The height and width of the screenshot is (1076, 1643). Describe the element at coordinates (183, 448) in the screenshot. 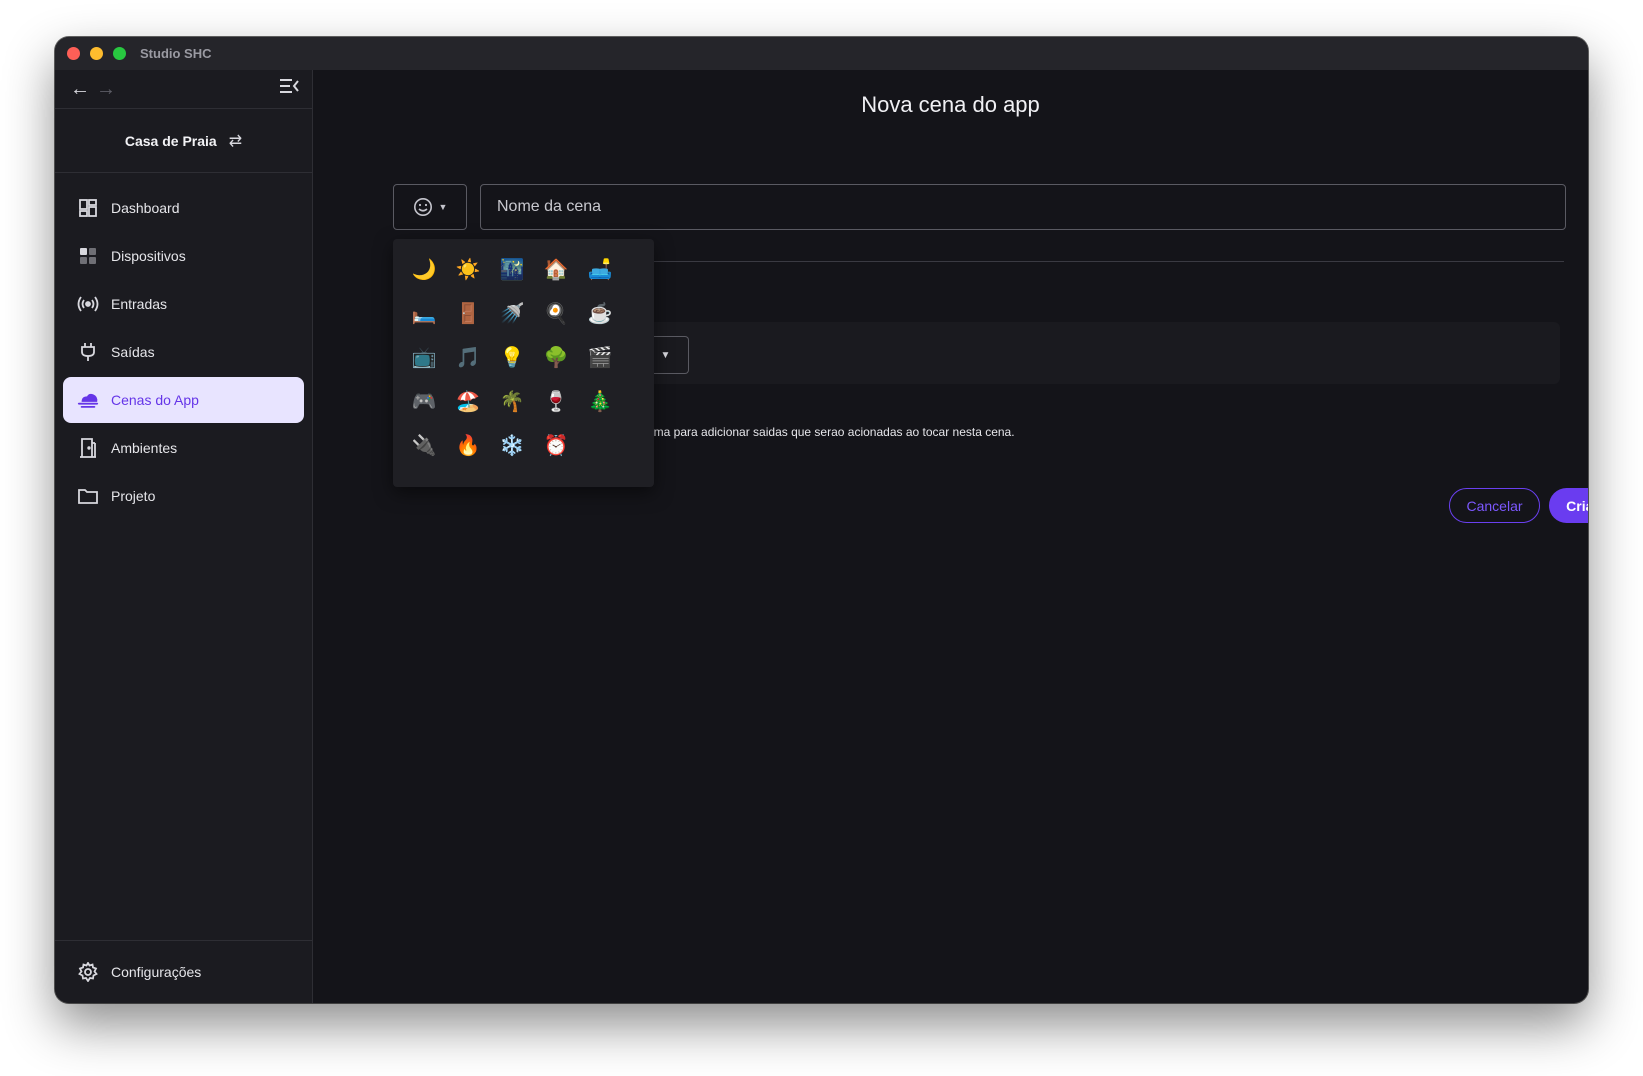

I see `sidebar-item-ambientes: Ambientes` at that location.